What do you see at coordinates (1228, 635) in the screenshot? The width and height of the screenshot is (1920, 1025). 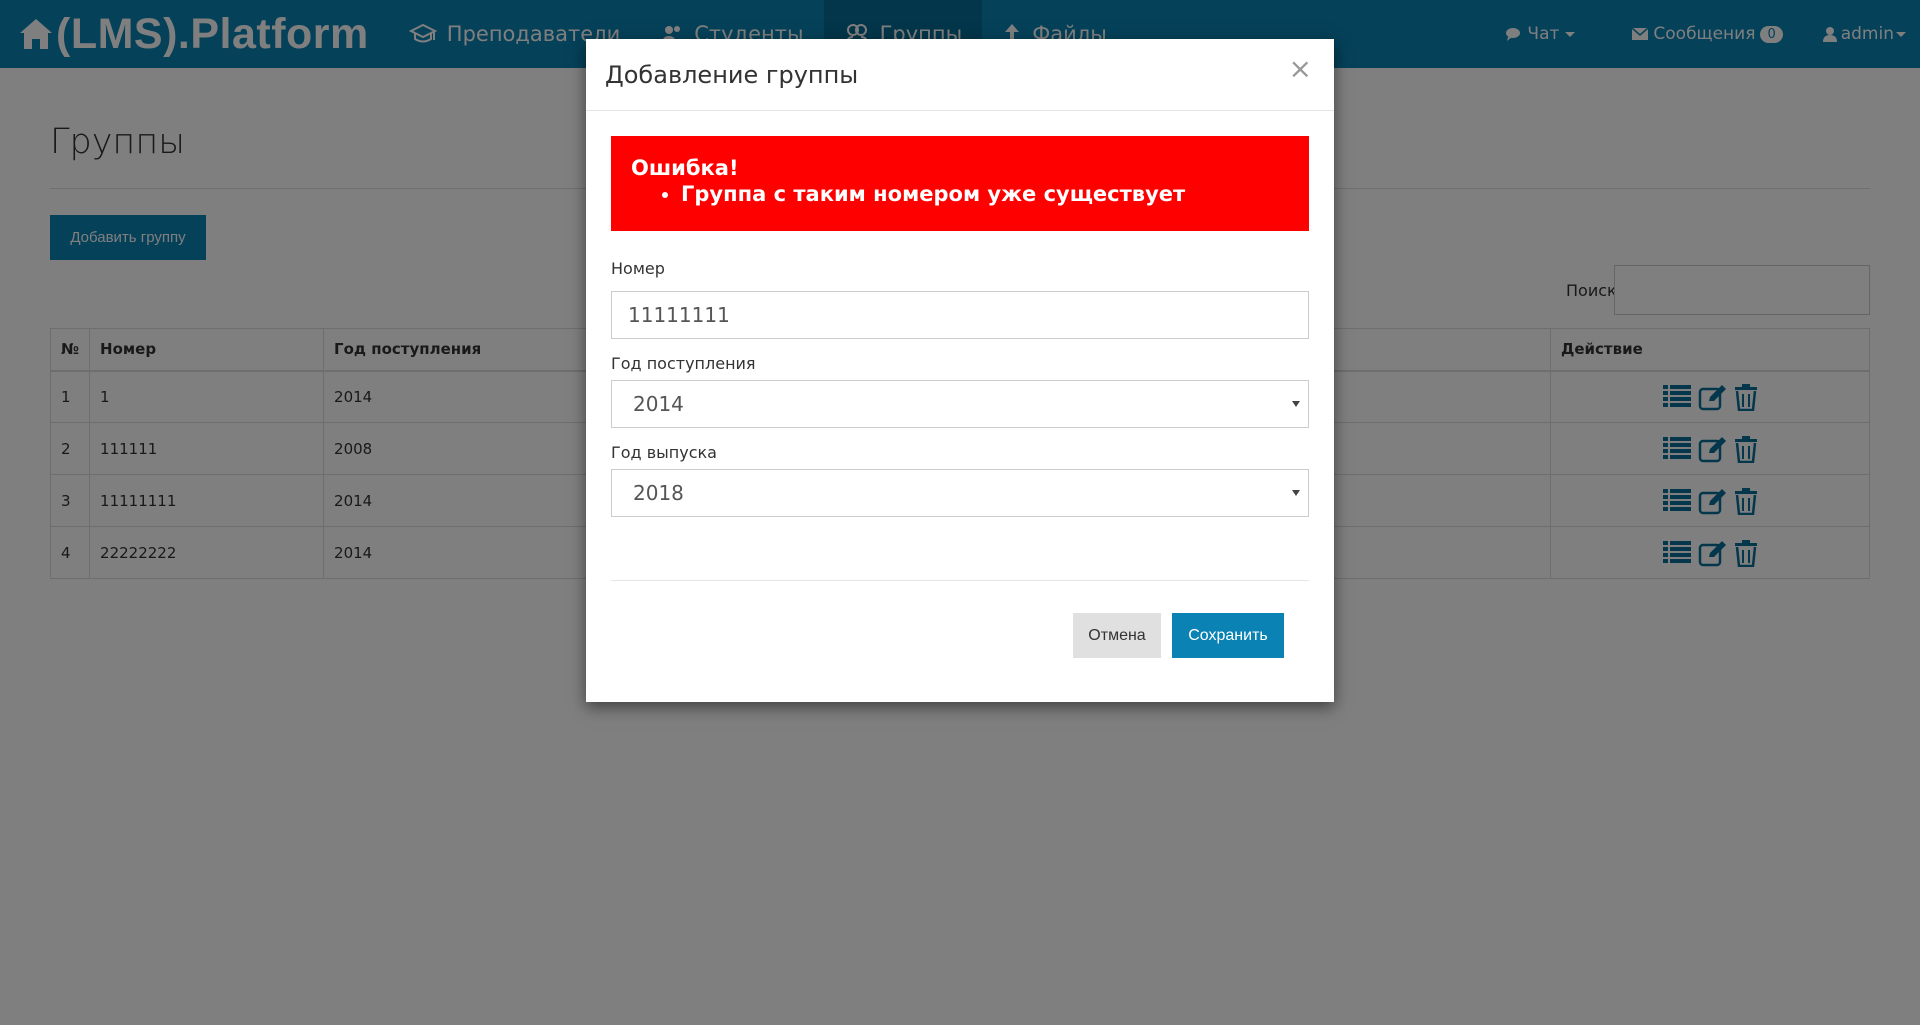 I see `save-button: Сохранить` at bounding box center [1228, 635].